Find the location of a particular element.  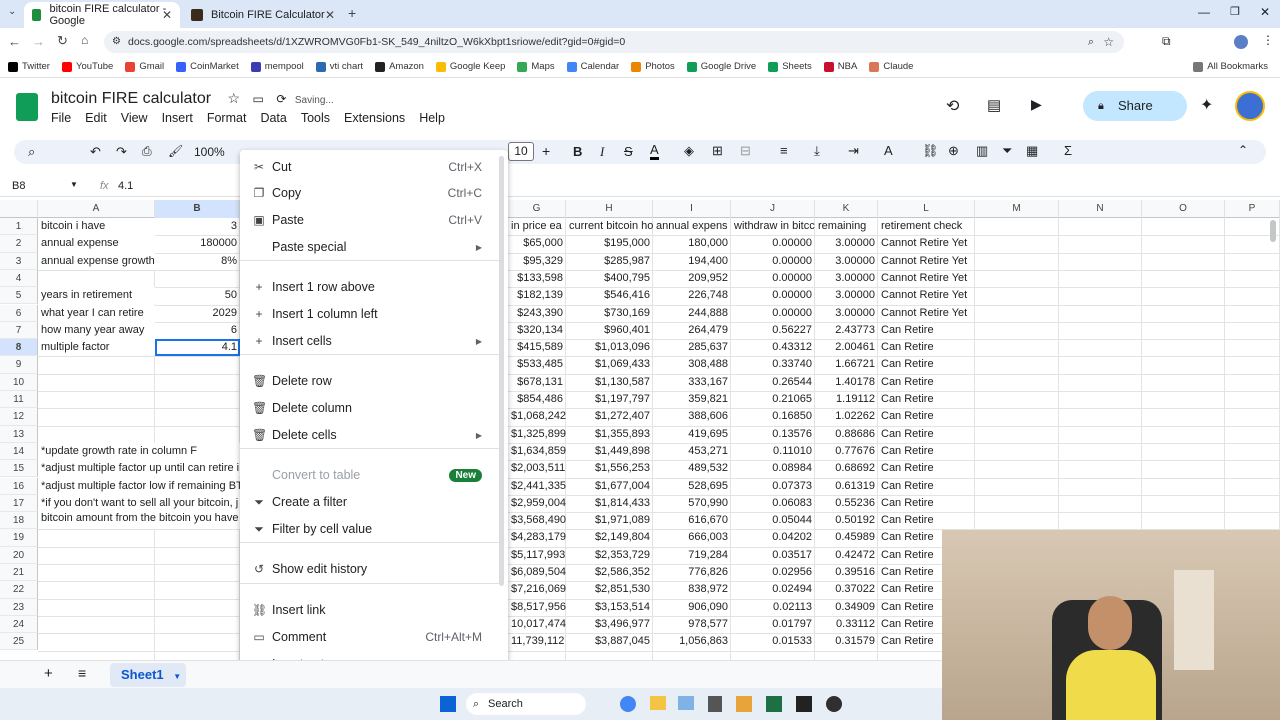

merge-cells-icon: ⊟ is located at coordinates (745, 151).